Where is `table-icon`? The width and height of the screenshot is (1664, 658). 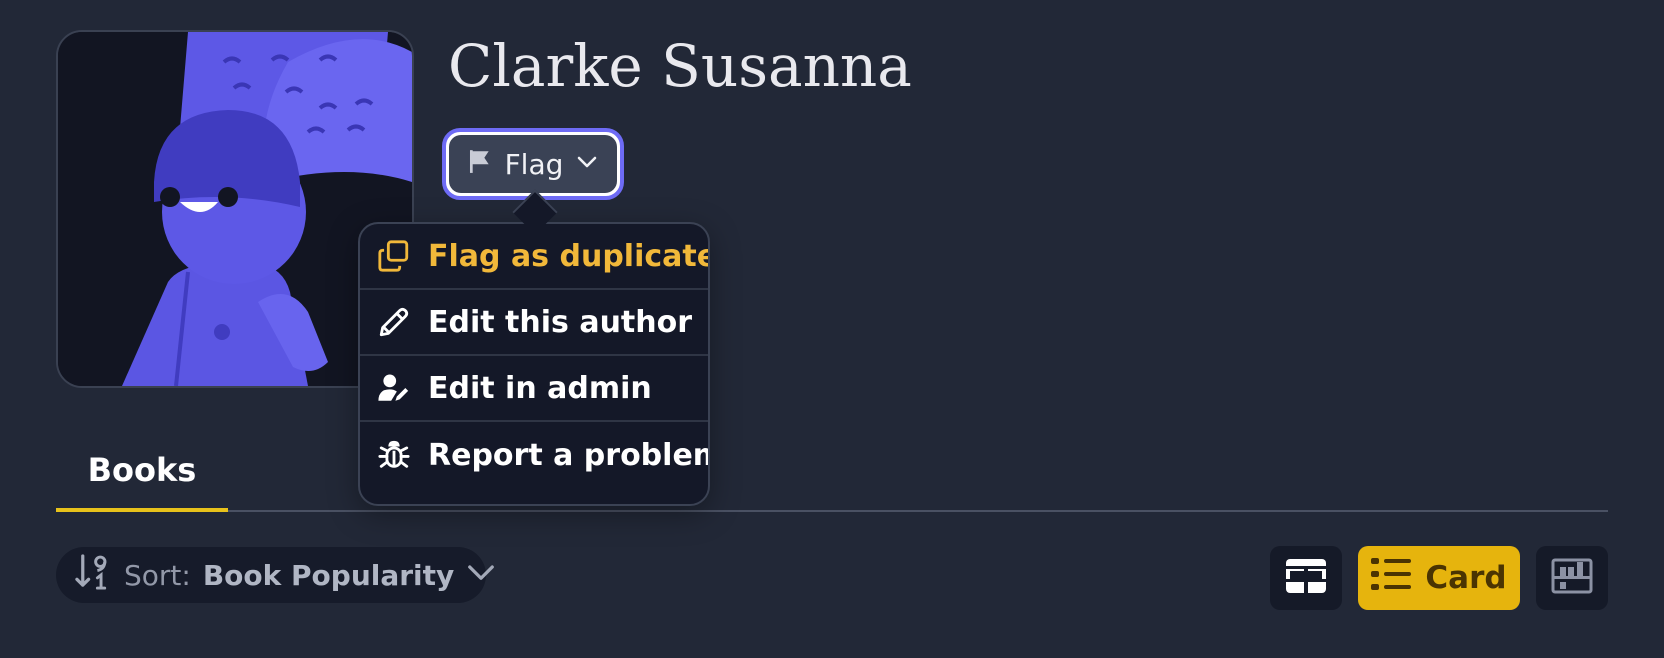
table-icon is located at coordinates (1306, 578).